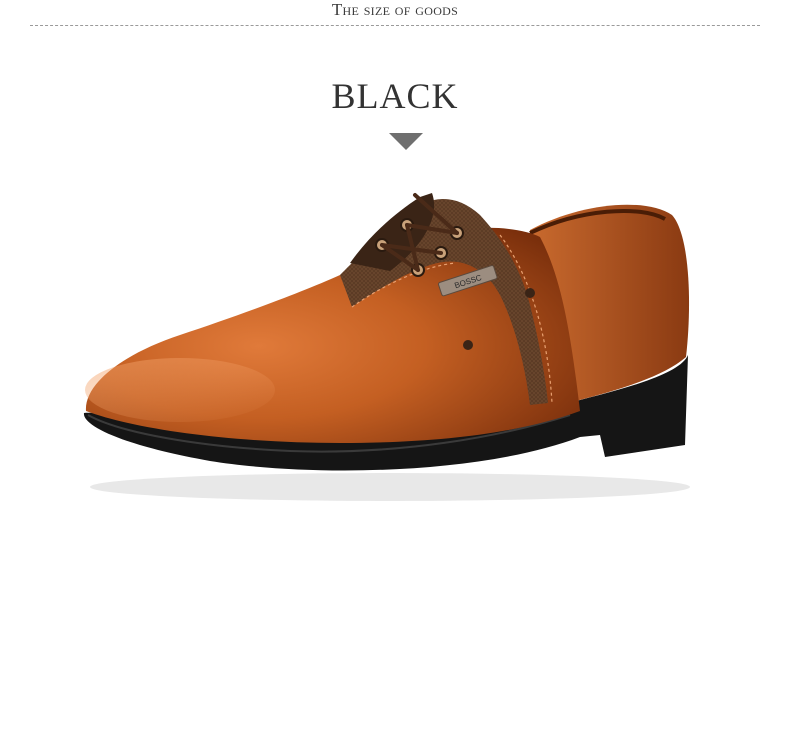 Image resolution: width=790 pixels, height=729 pixels. I want to click on section-header: The size of goods, so click(395, 15).